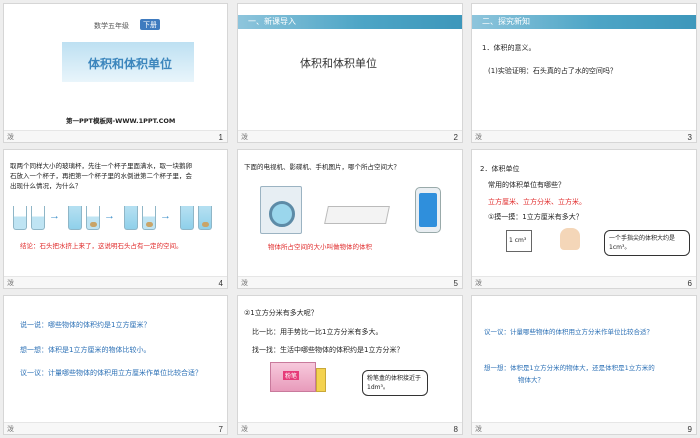 The width and height of the screenshot is (700, 438). Describe the element at coordinates (321, 380) in the screenshot. I see `chalk-box-side` at that location.